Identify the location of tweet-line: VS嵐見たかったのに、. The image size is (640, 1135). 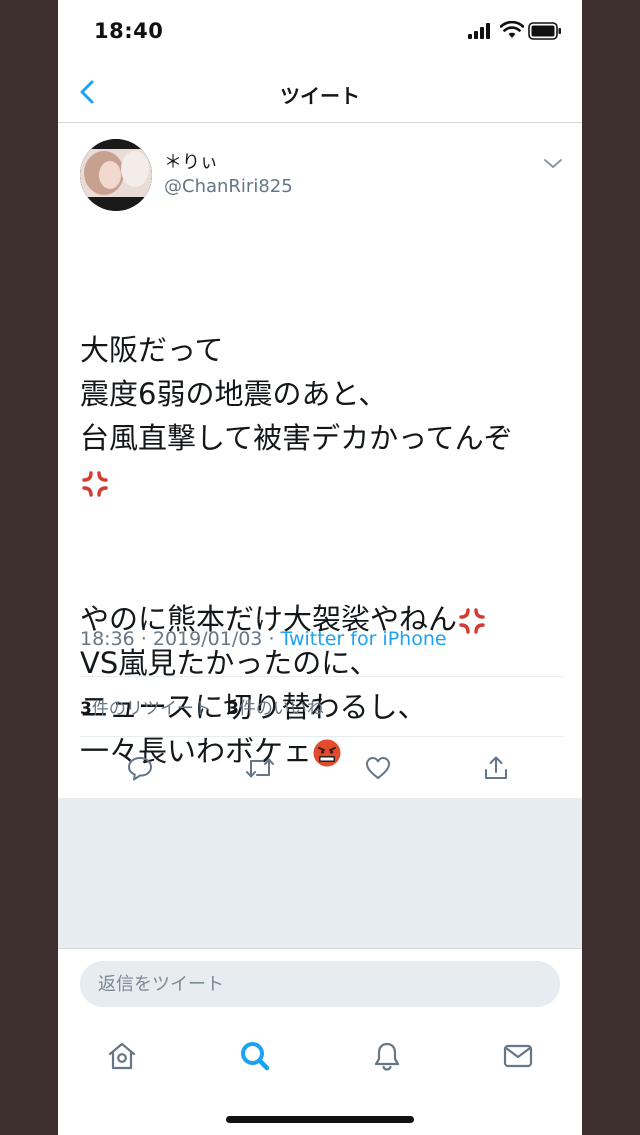
(229, 663).